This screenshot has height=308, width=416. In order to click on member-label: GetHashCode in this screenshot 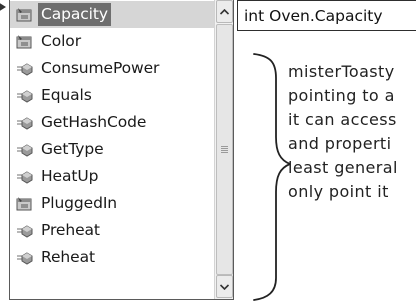, I will do `click(94, 122)`.